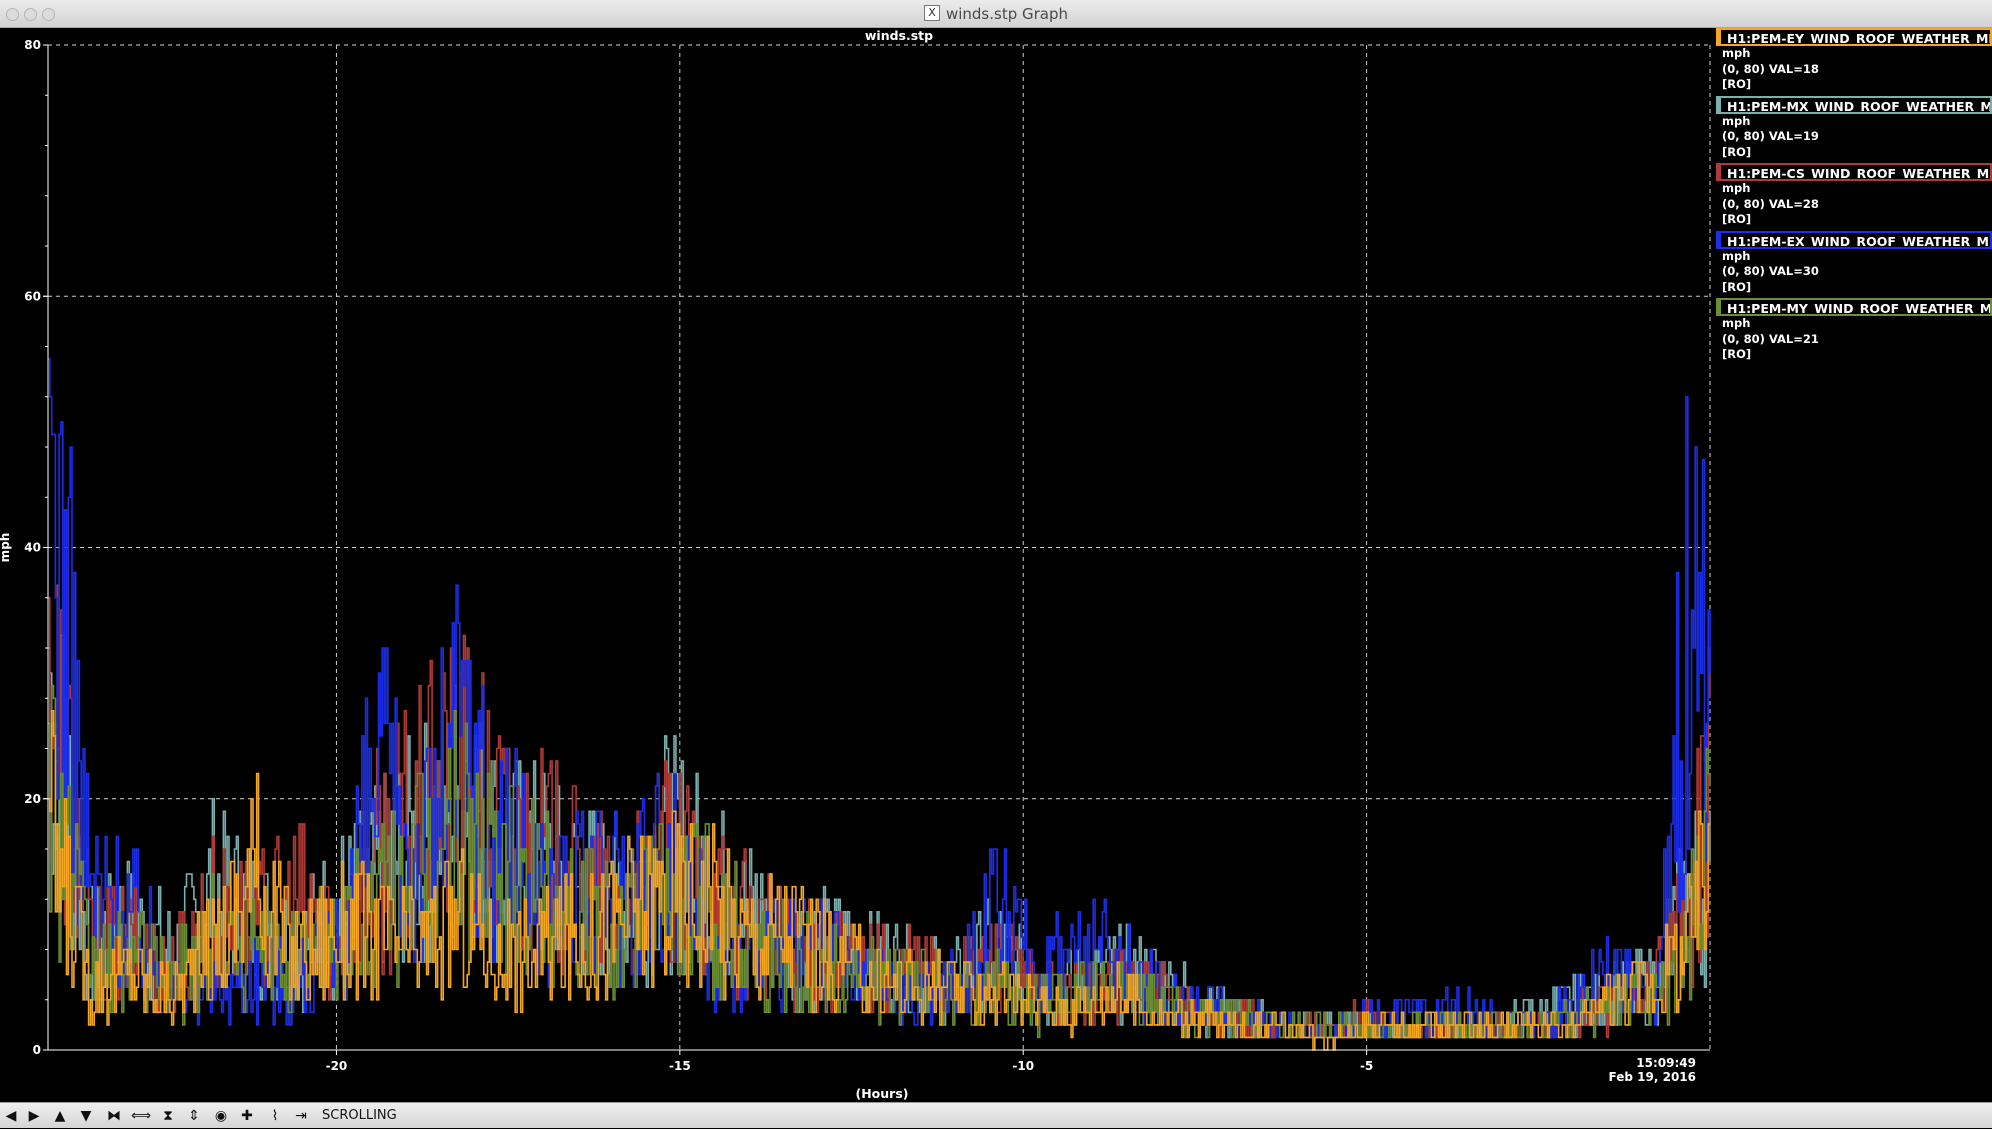  Describe the element at coordinates (1854, 307) in the screenshot. I see `legend-channel-name: H1:PEM-MY_WIND_ROOF_WEATHER_MPH` at that location.